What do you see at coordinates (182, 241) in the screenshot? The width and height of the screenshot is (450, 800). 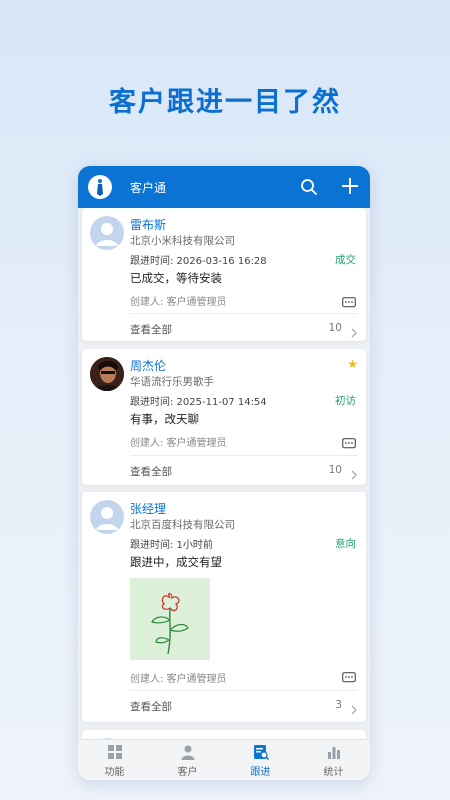 I see `company-name: 北京小米科技有限公司` at bounding box center [182, 241].